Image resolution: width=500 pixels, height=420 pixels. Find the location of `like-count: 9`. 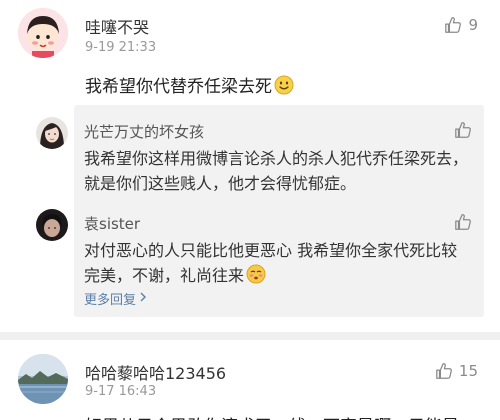

like-count: 9 is located at coordinates (473, 25).